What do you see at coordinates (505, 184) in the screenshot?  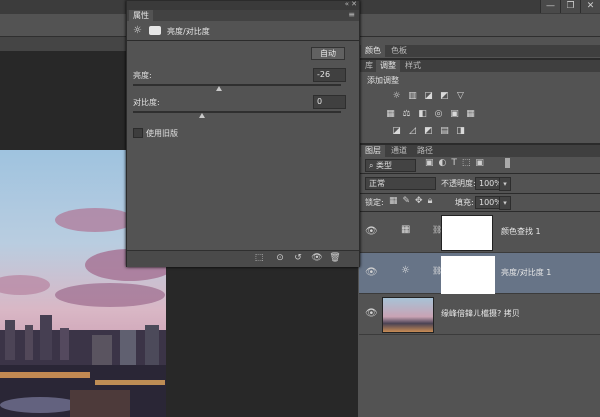 I see `opacity-dropdown-arrow: ▾` at bounding box center [505, 184].